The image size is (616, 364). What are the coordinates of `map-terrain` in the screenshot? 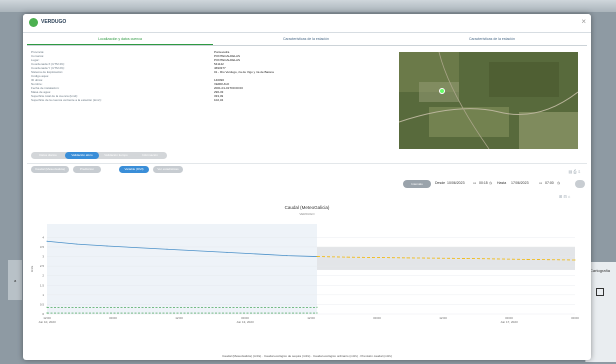 It's located at (488, 100).